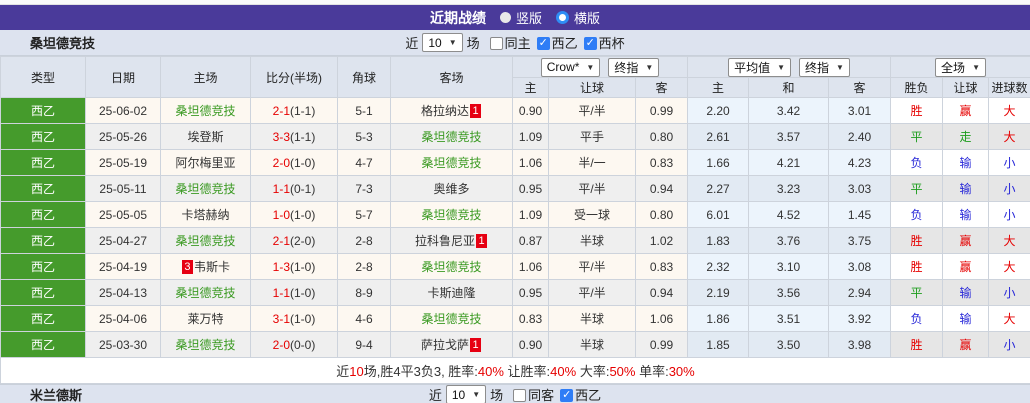  Describe the element at coordinates (520, 17) in the screenshot. I see `layout-radio-vertical: 竖版` at that location.